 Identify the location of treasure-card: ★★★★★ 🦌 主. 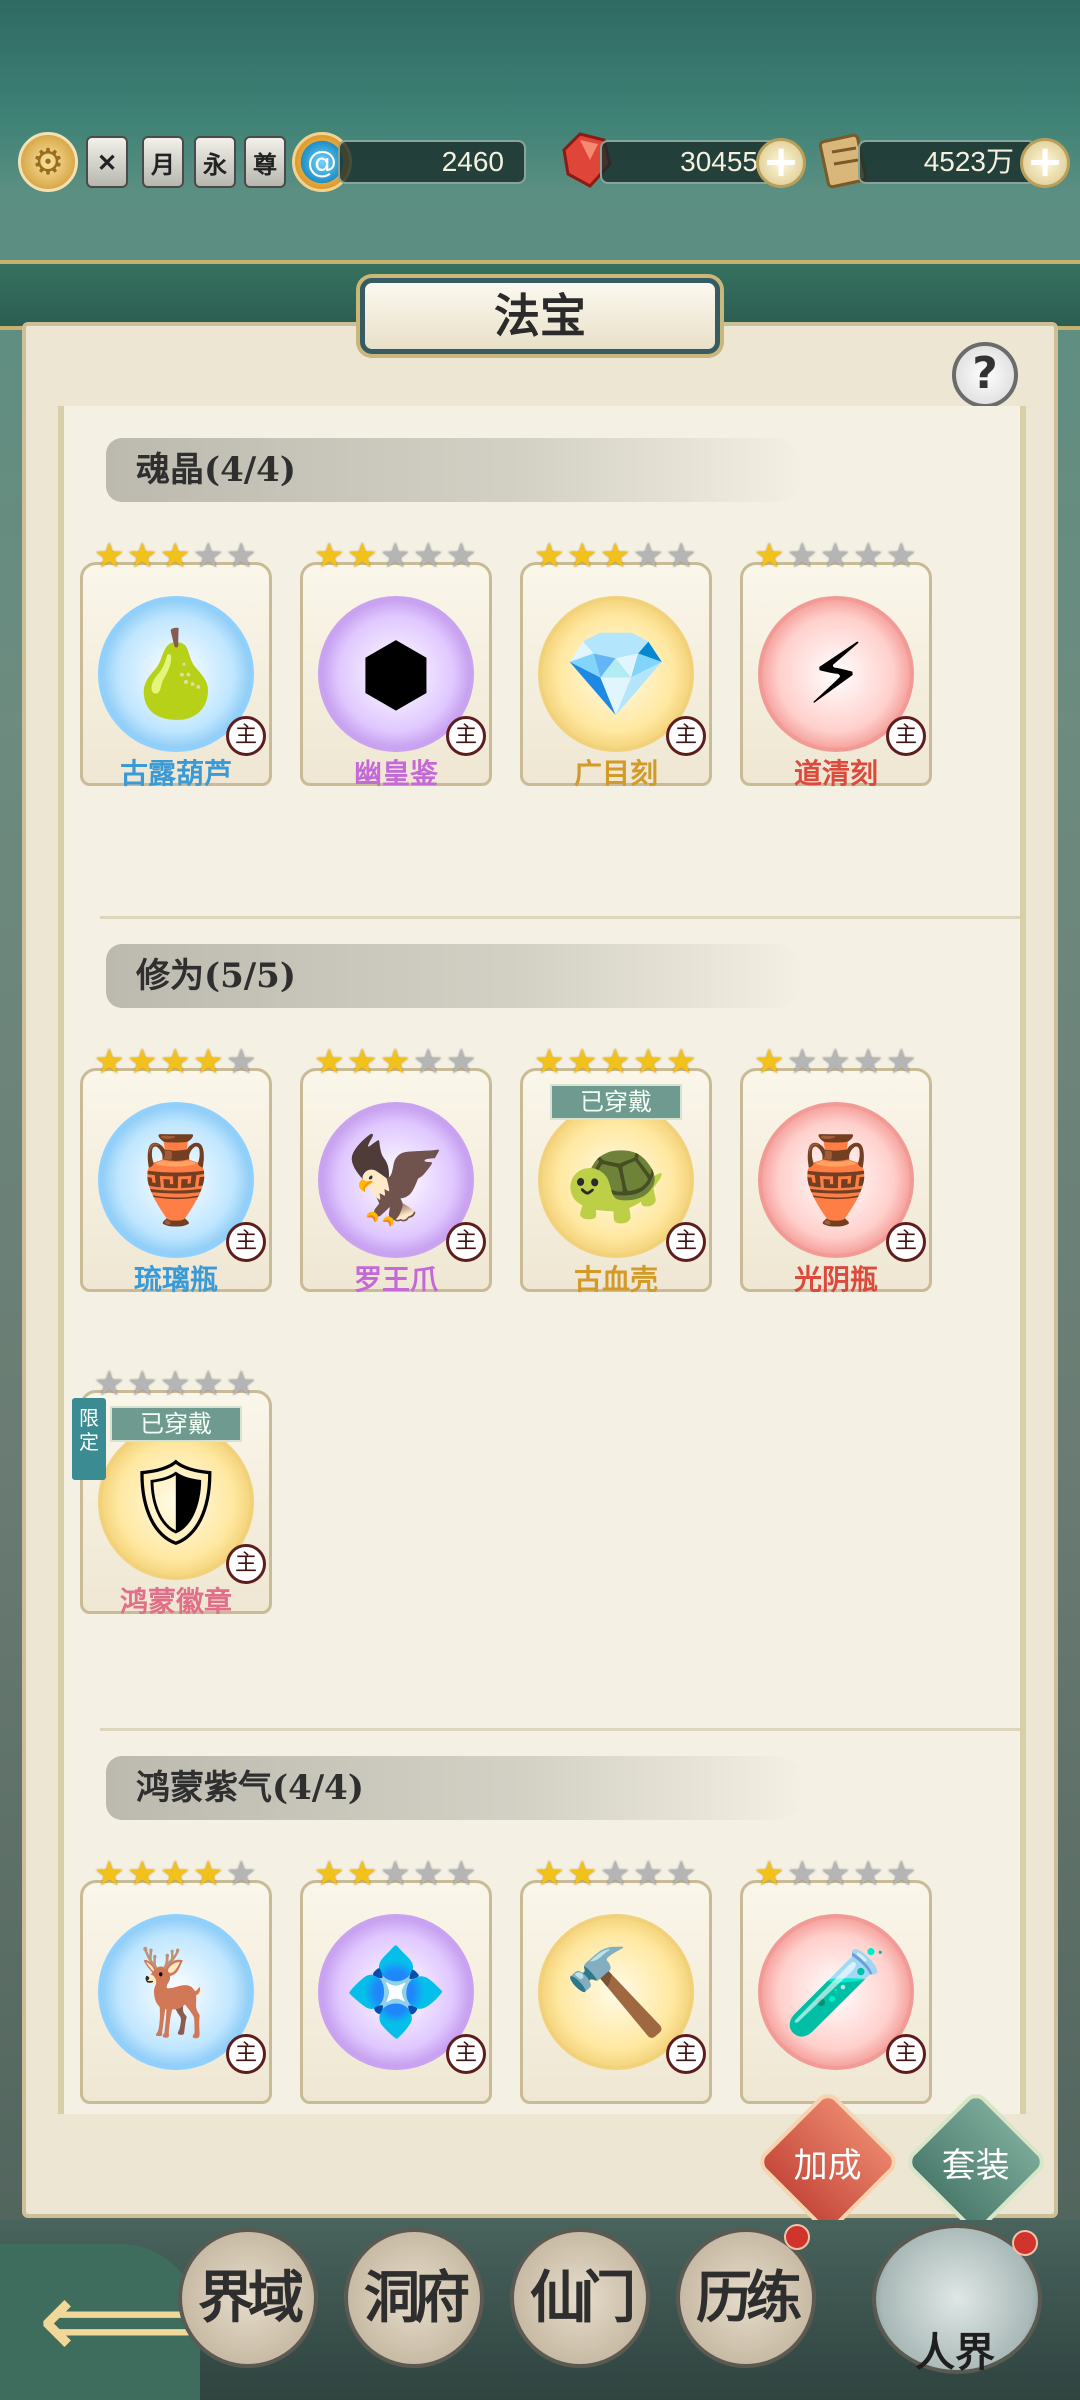
(176, 1979).